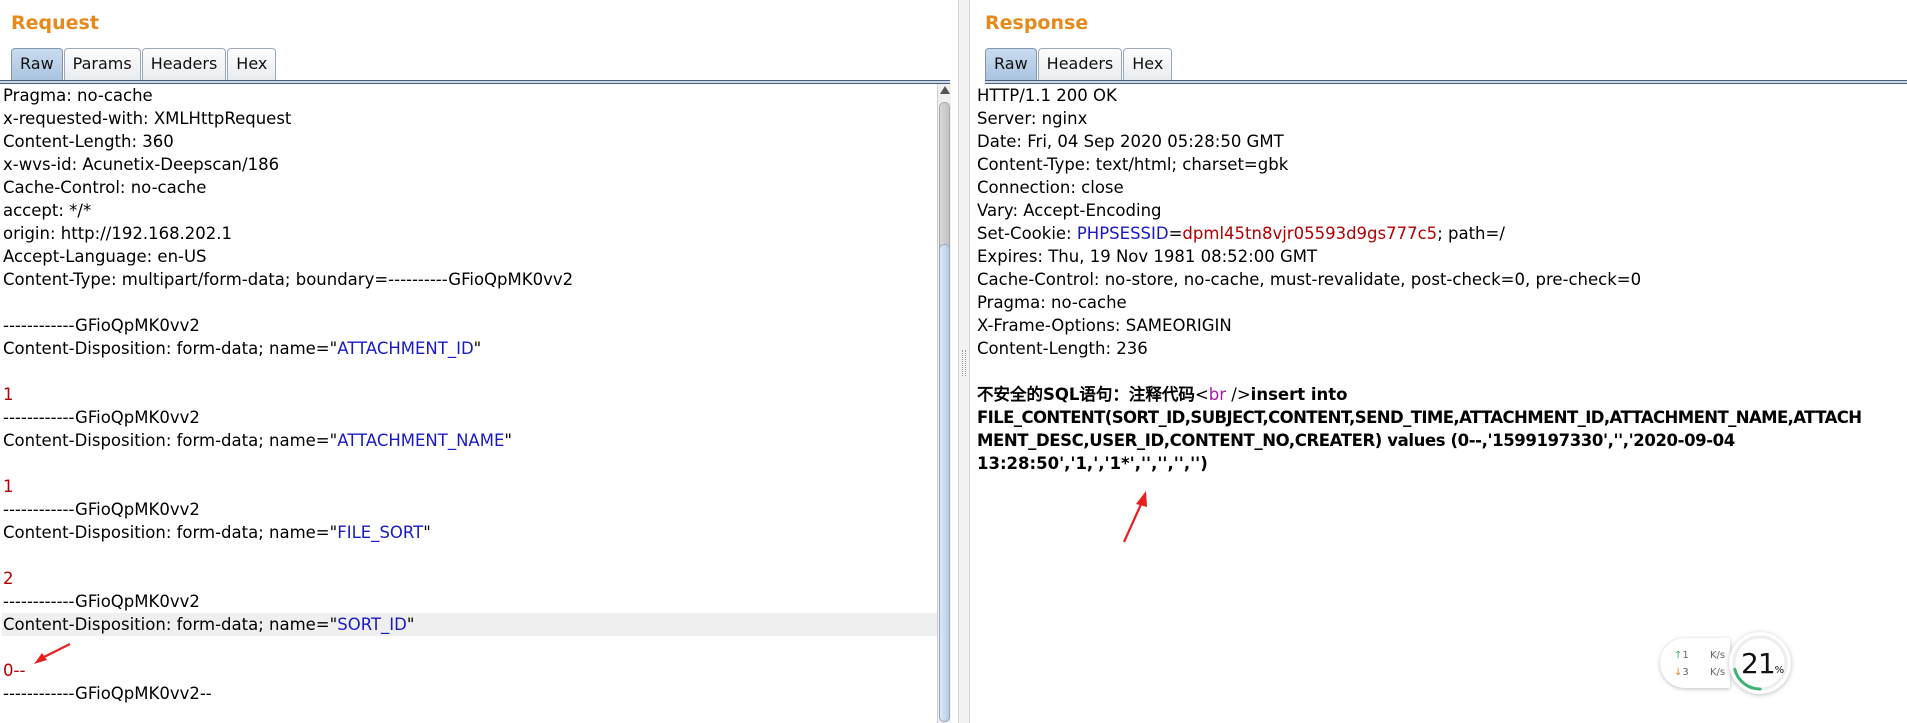 The height and width of the screenshot is (723, 1907). Describe the element at coordinates (8, 578) in the screenshot. I see `request-value: 2` at that location.